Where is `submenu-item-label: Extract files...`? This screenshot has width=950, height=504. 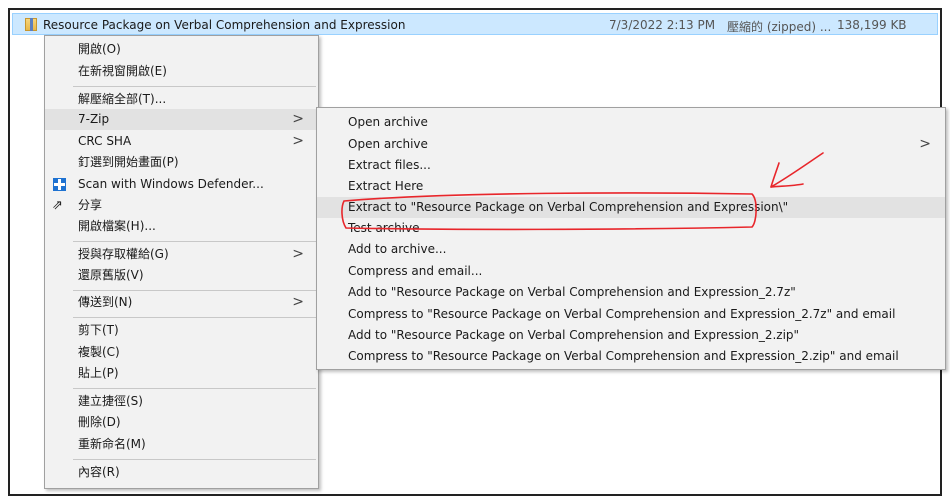 submenu-item-label: Extract files... is located at coordinates (389, 165).